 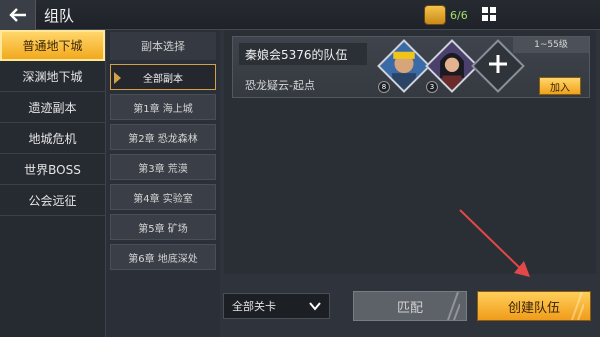 What do you see at coordinates (459, 15) in the screenshot?
I see `energy-count: 6/6` at bounding box center [459, 15].